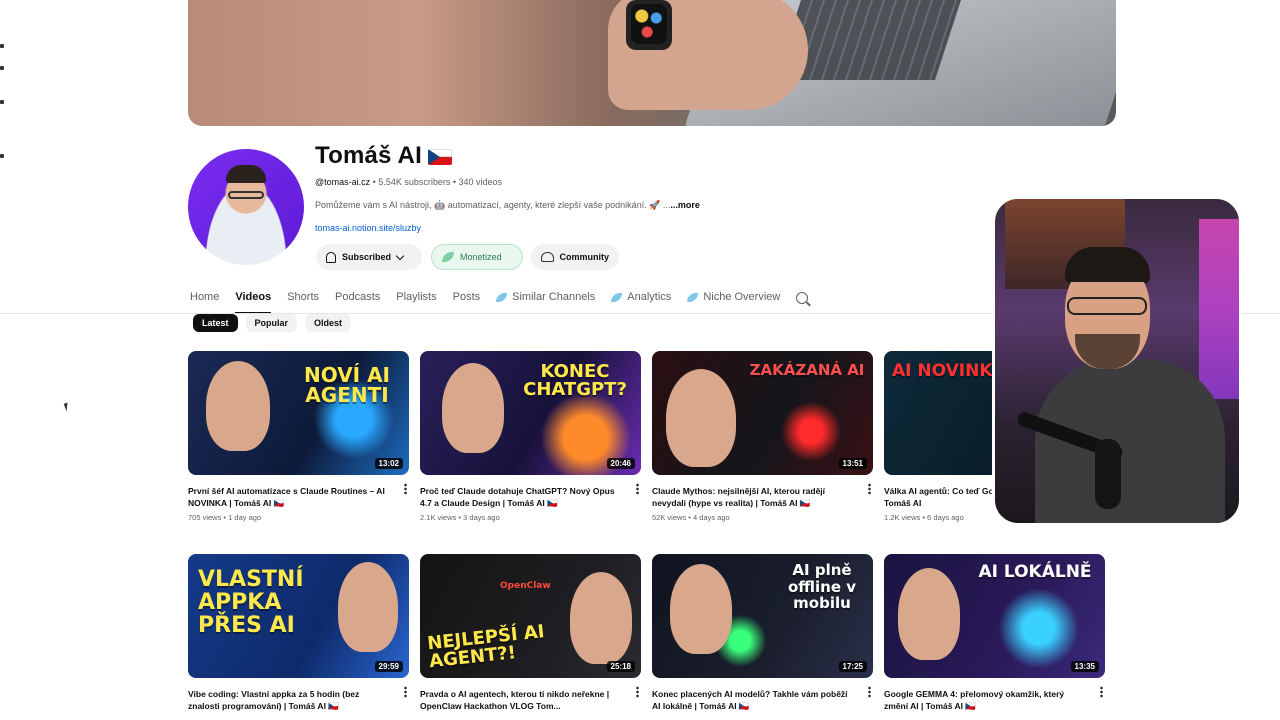  Describe the element at coordinates (253, 297) in the screenshot. I see `tab-label: Videos` at that location.